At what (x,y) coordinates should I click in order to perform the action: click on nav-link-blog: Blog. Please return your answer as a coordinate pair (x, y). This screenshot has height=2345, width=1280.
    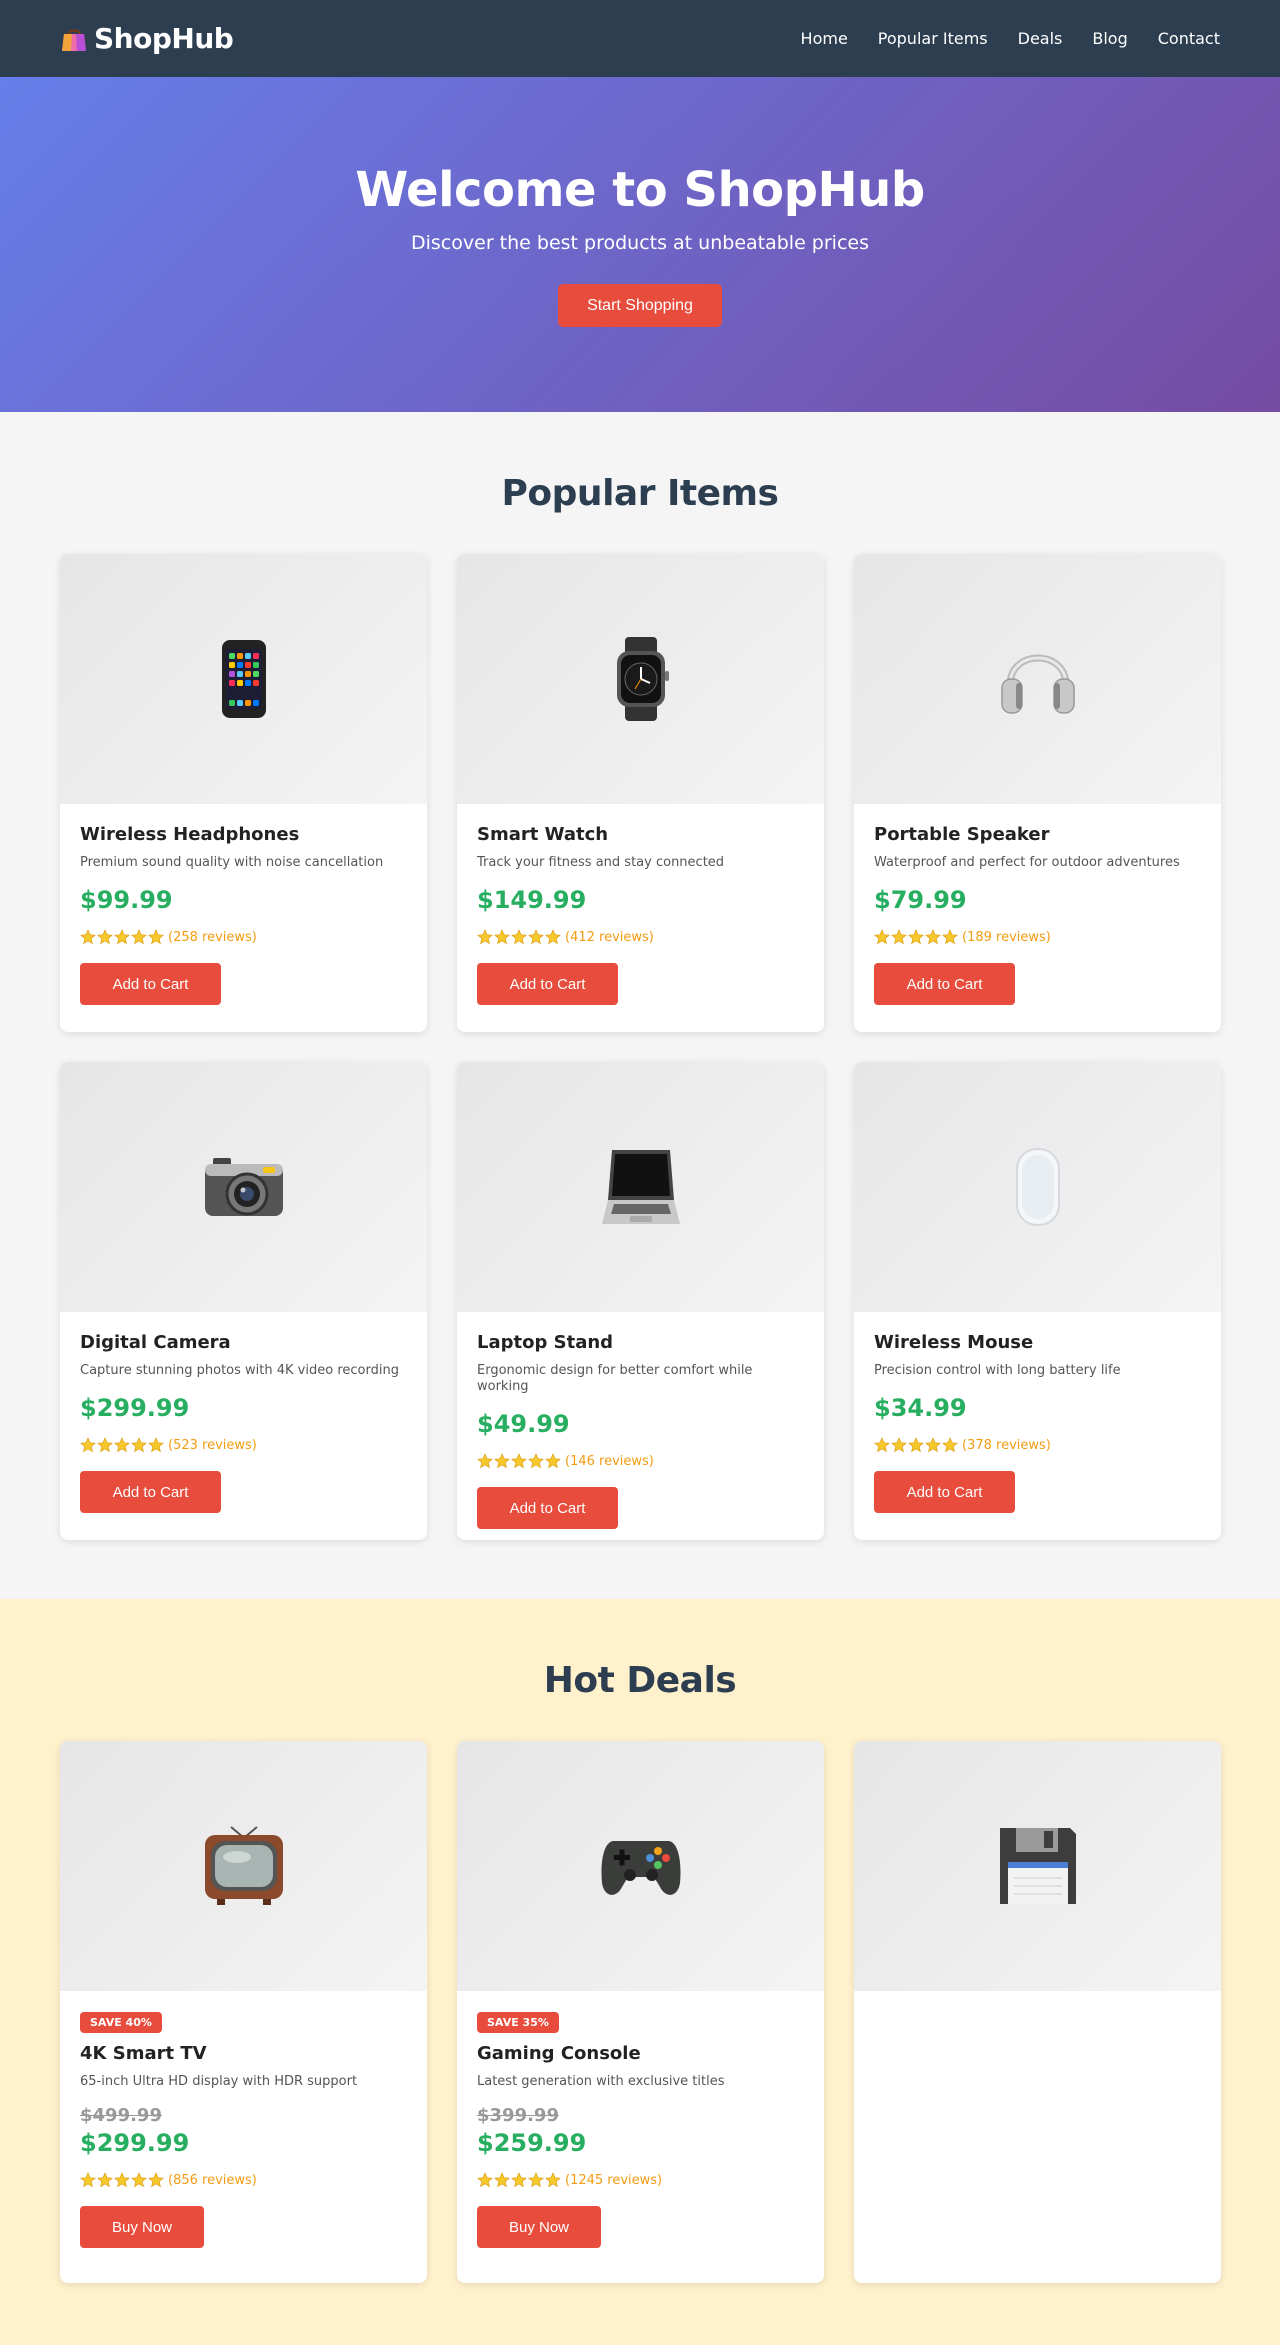
    Looking at the image, I should click on (1109, 38).